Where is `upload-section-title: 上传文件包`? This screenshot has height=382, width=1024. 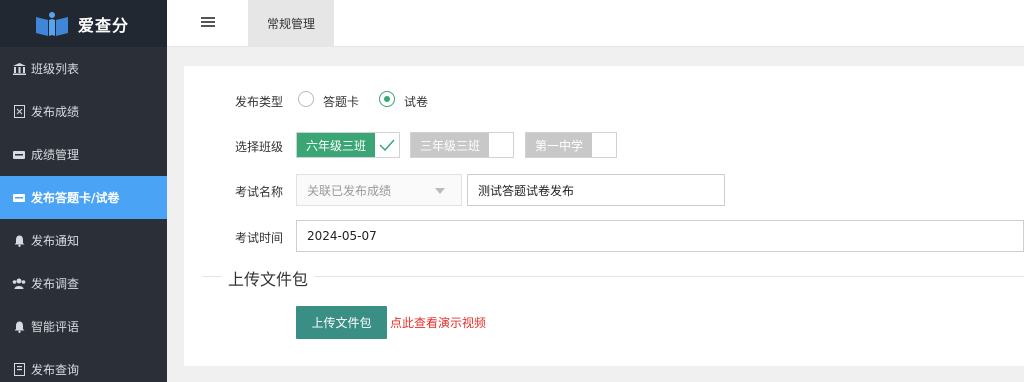 upload-section-title: 上传文件包 is located at coordinates (268, 278).